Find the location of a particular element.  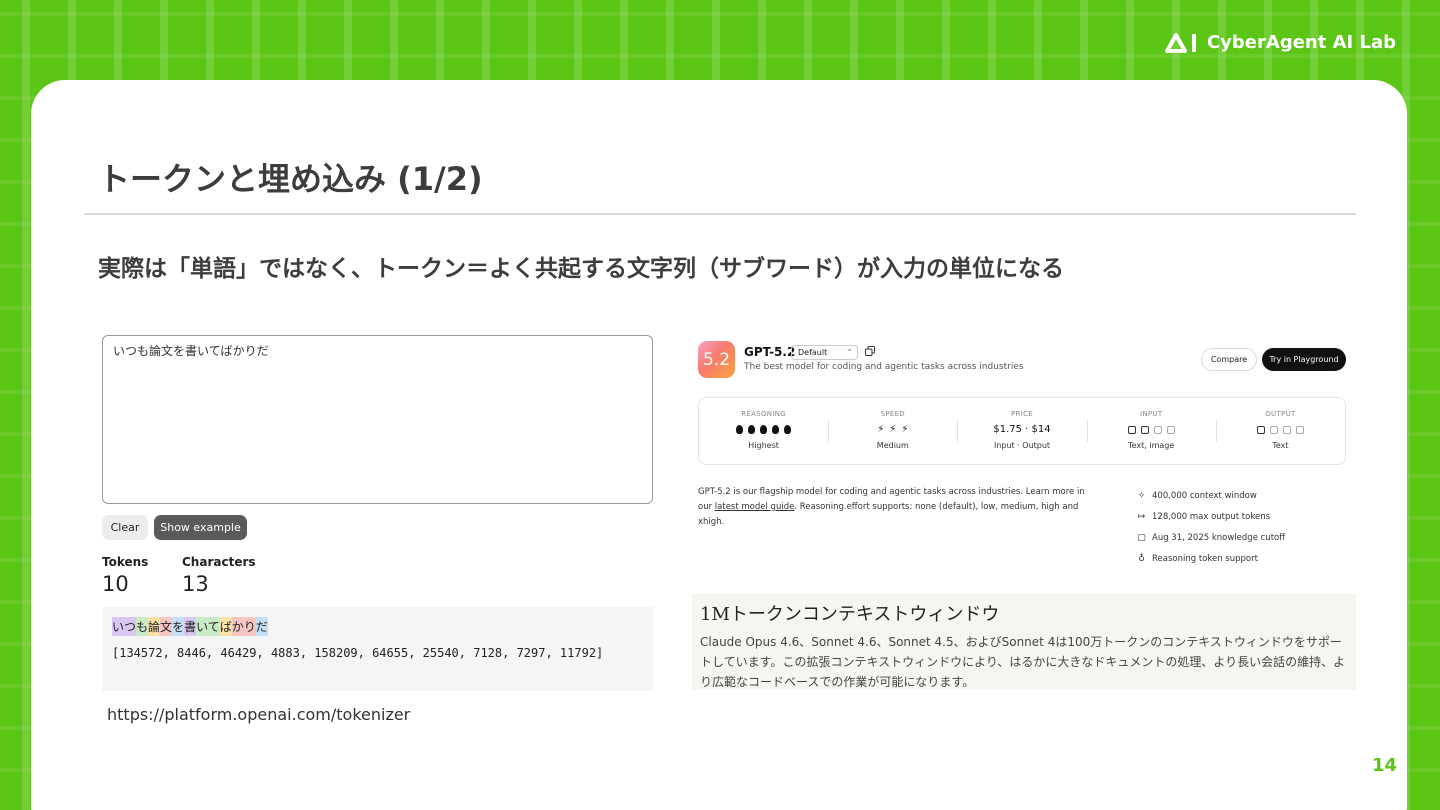

metric-value: Input · Output is located at coordinates (1022, 445).